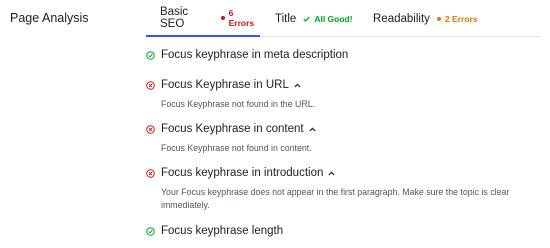  Describe the element at coordinates (49, 18) in the screenshot. I see `section-title: Page Analysis` at that location.